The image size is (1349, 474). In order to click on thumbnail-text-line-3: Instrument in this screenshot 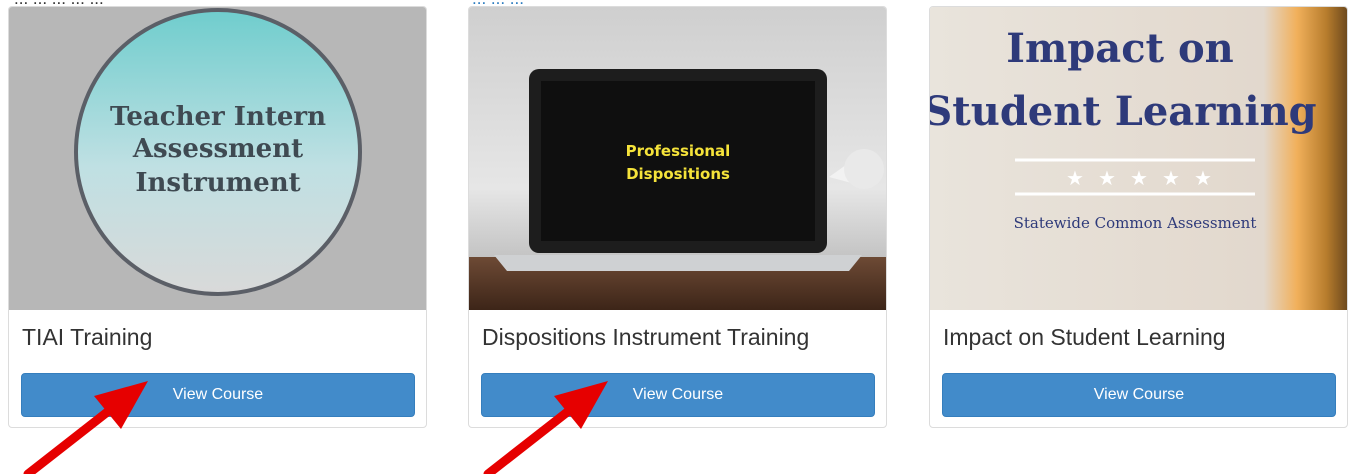, I will do `click(217, 183)`.